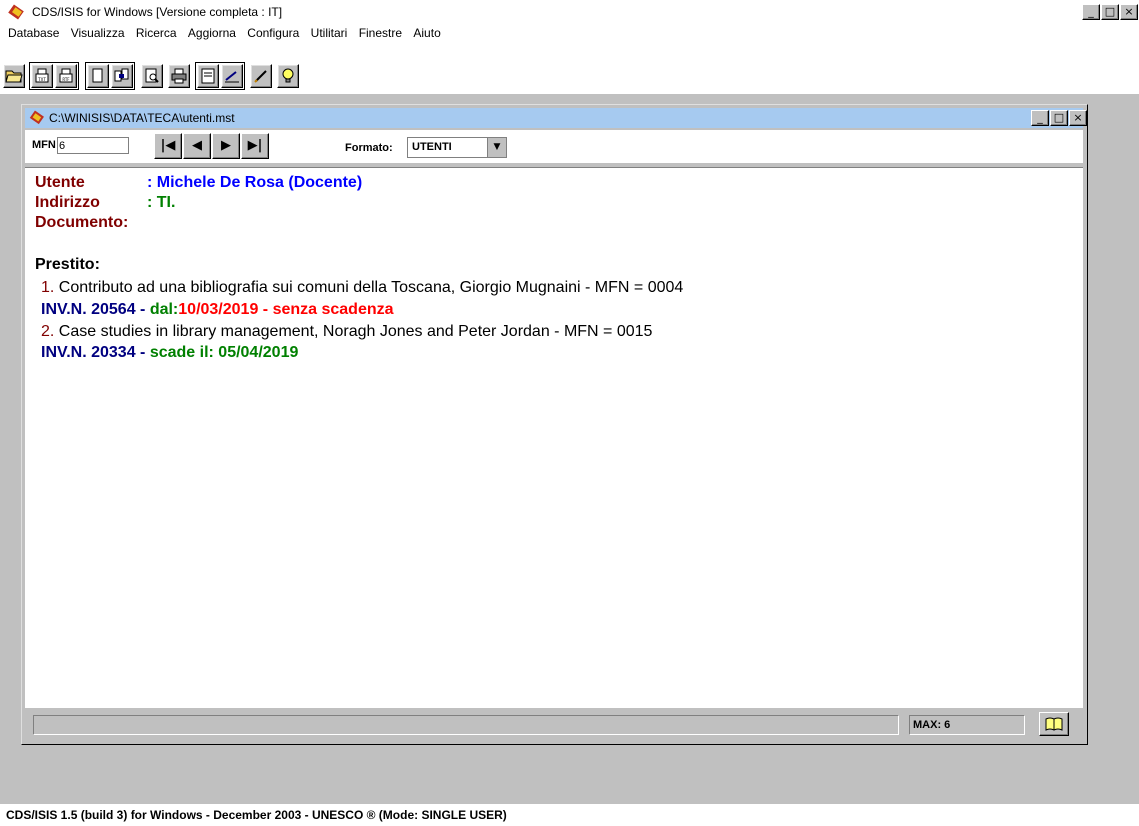 The width and height of the screenshot is (1139, 826). What do you see at coordinates (95, 352) in the screenshot?
I see `loan-2-inv: INV.N. 20334 -` at bounding box center [95, 352].